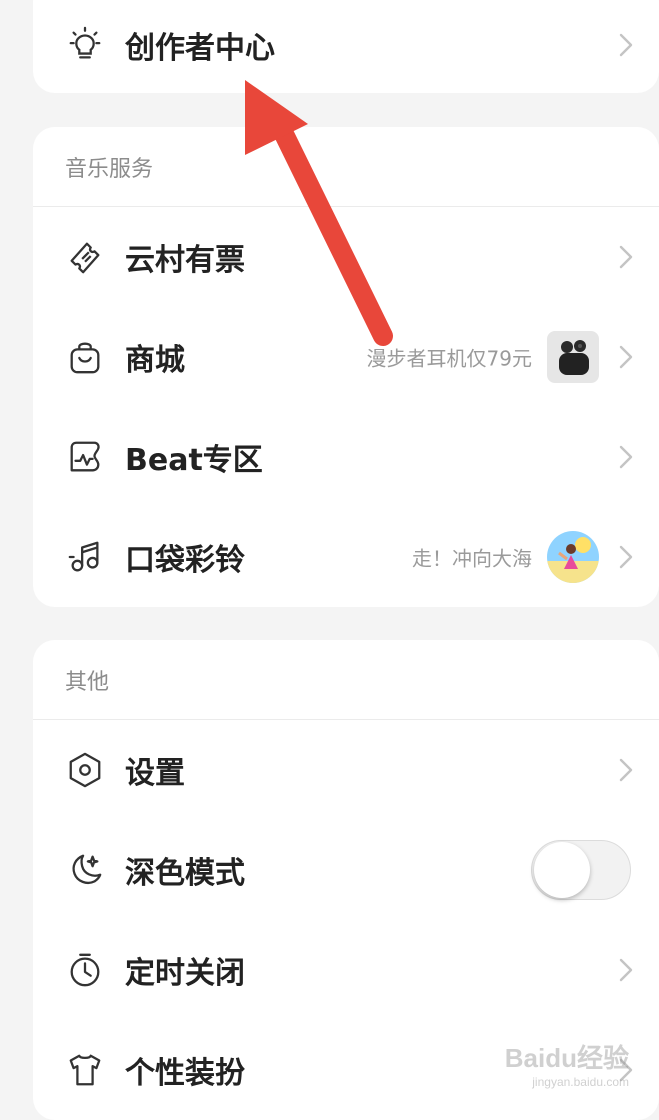 The height and width of the screenshot is (1120, 659). What do you see at coordinates (85, 257) in the screenshot?
I see `ticket-icon` at bounding box center [85, 257].